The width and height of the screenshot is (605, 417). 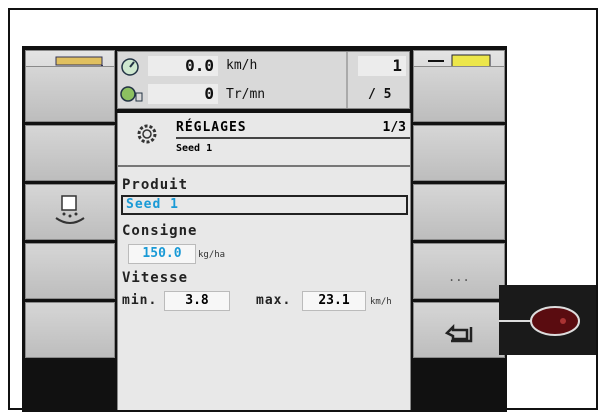 What do you see at coordinates (160, 231) in the screenshot?
I see `setpoint-label: Consigne` at bounding box center [160, 231].